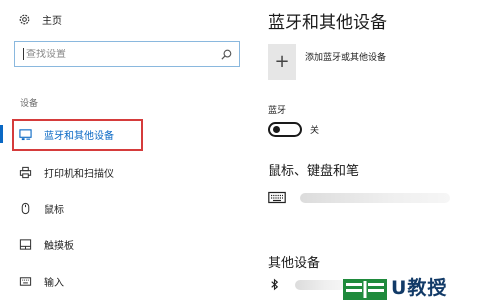 The height and width of the screenshot is (300, 480). I want to click on mouse-icon, so click(25, 208).